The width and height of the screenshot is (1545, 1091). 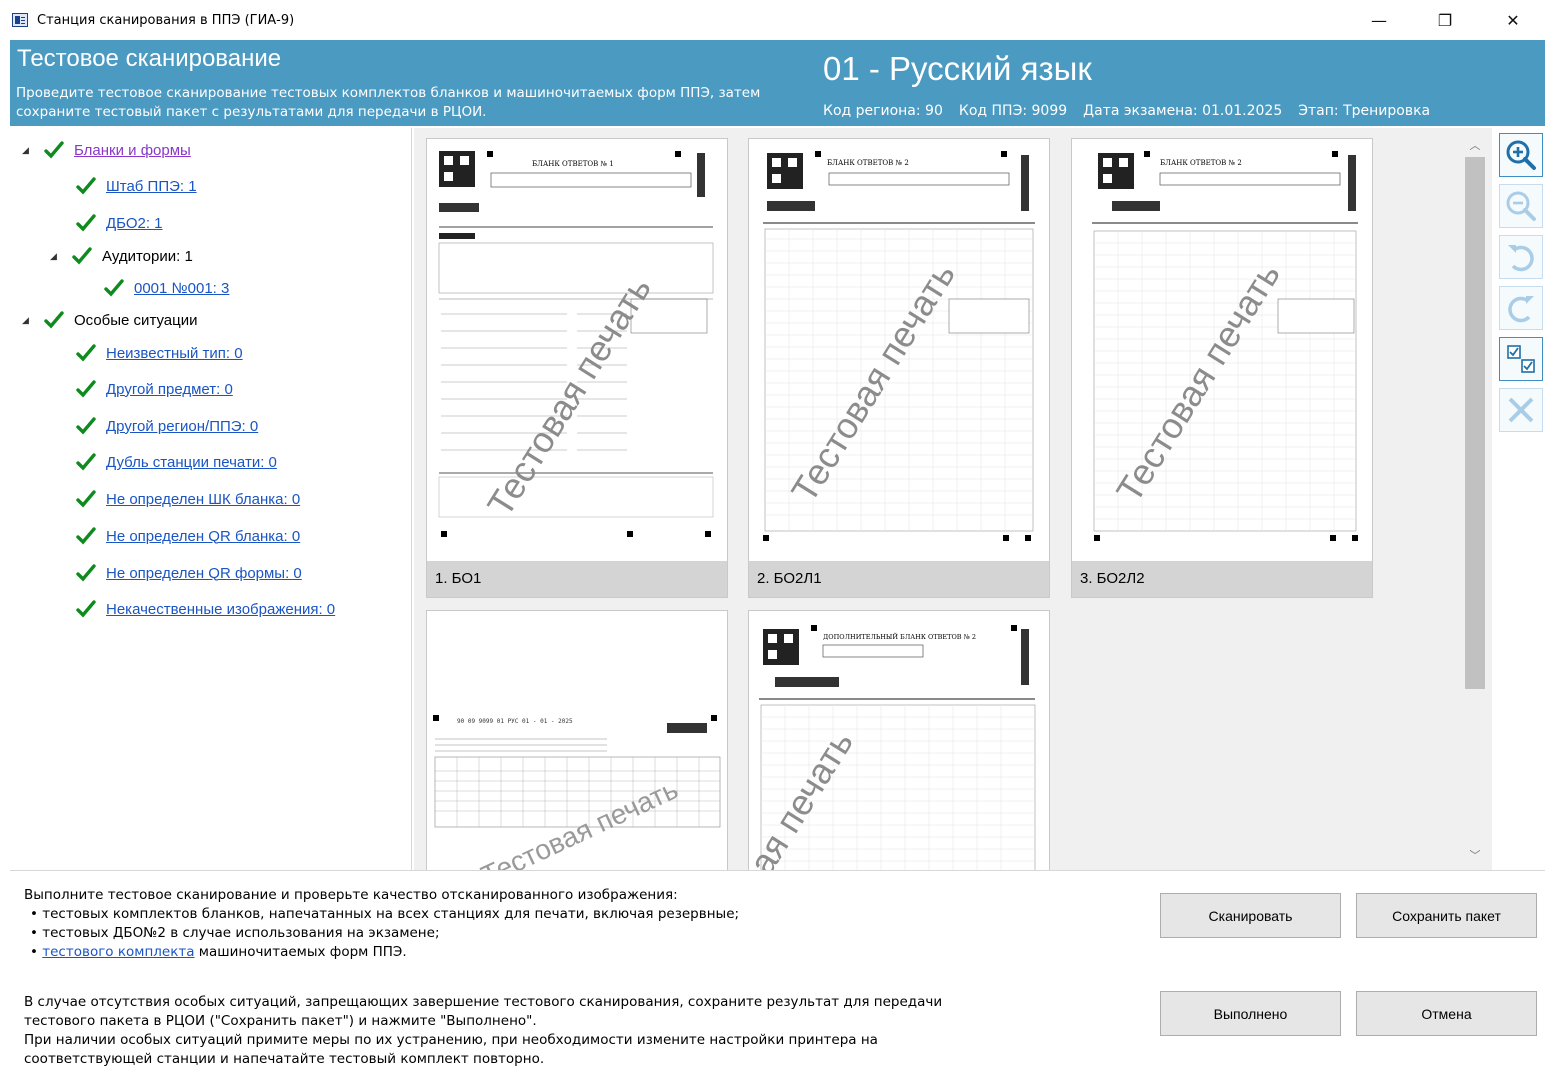 I want to click on rotate-left-button, so click(x=1521, y=257).